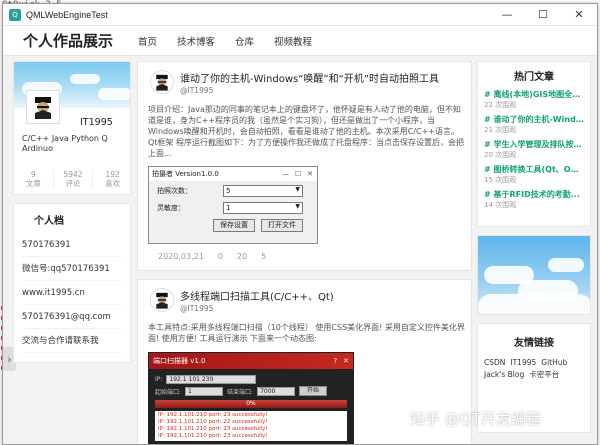 The height and width of the screenshot is (445, 600). What do you see at coordinates (500, 130) in the screenshot?
I see `hot-article-views: 21 次围观` at bounding box center [500, 130].